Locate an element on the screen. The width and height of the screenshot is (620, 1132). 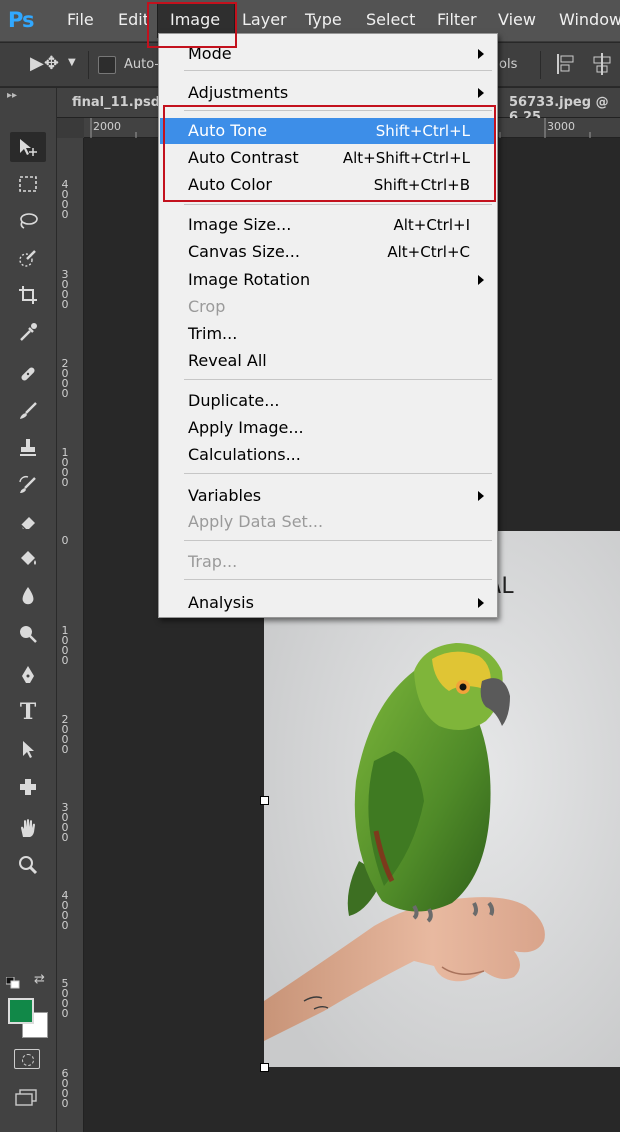
eraser-tool-icon is located at coordinates (28, 522).